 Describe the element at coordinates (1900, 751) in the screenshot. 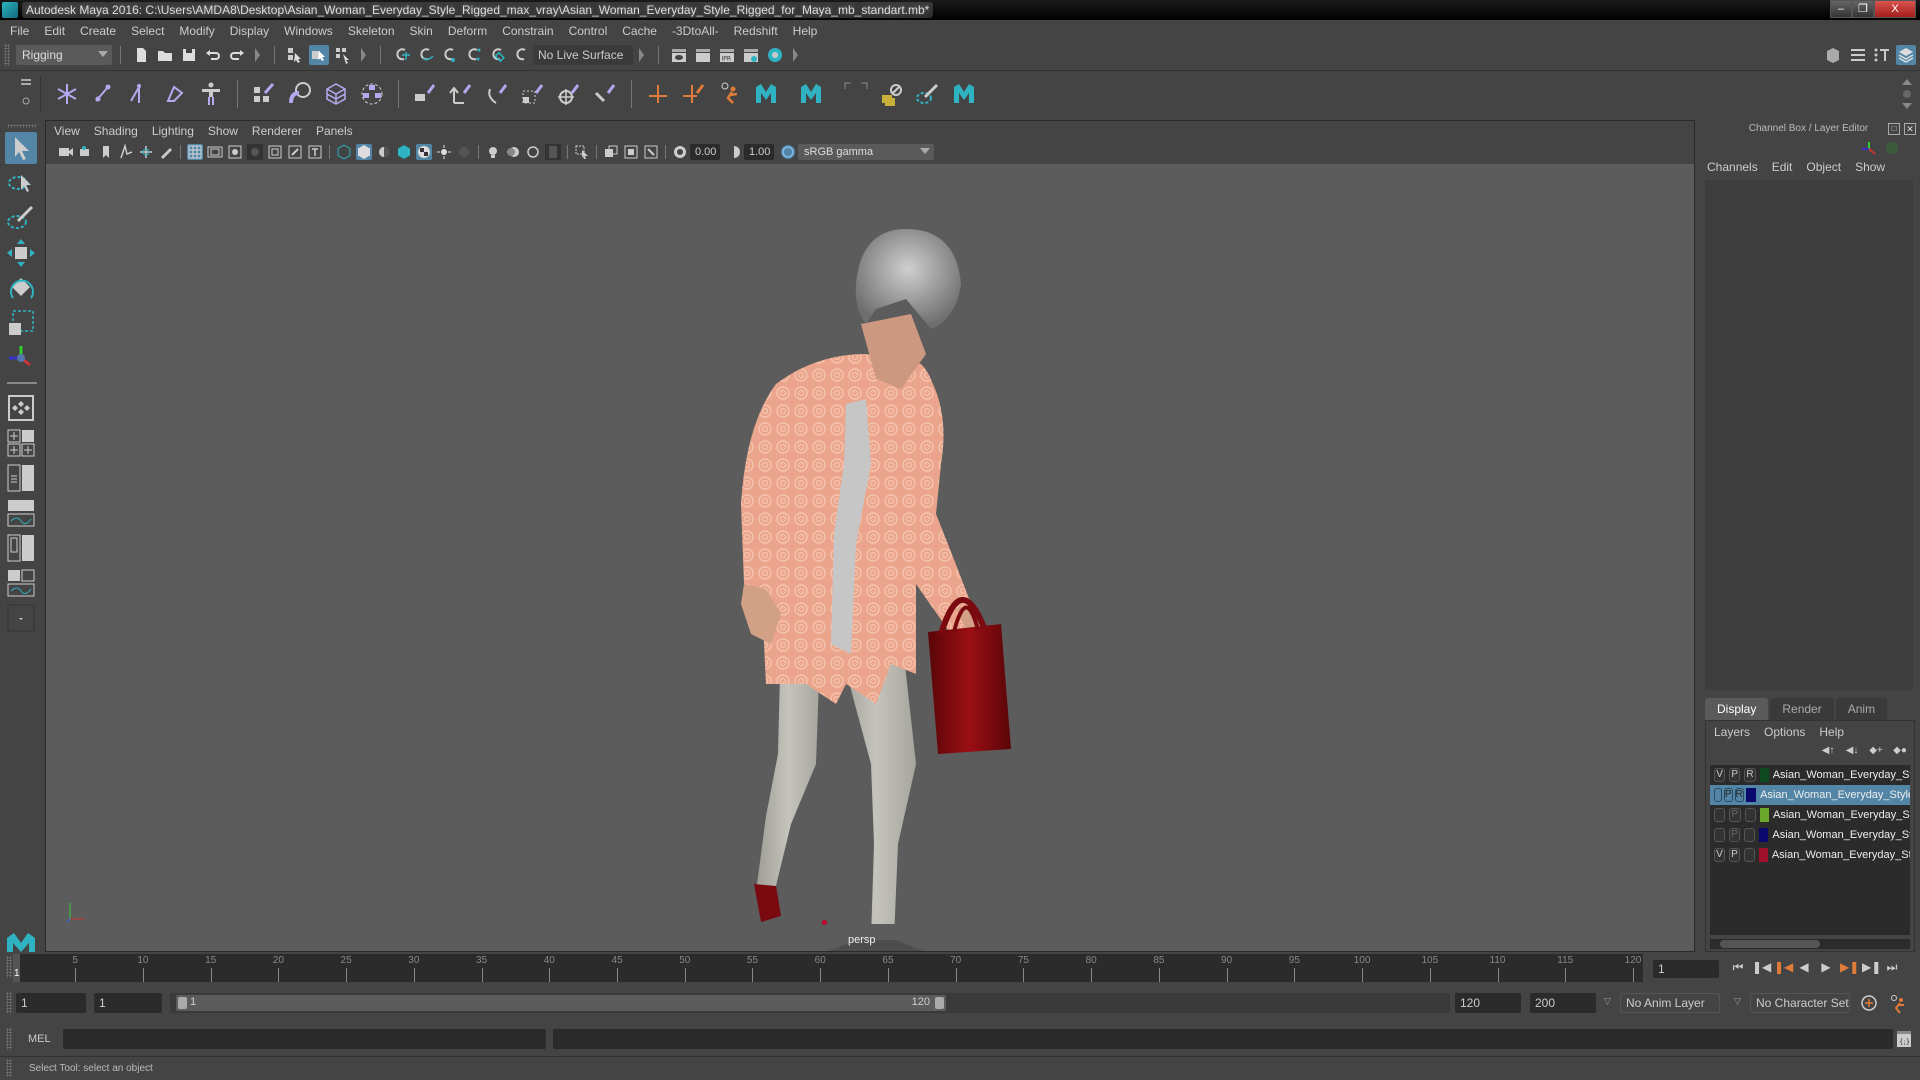

I see `new-layer-from-selected-icon: ◆●` at that location.